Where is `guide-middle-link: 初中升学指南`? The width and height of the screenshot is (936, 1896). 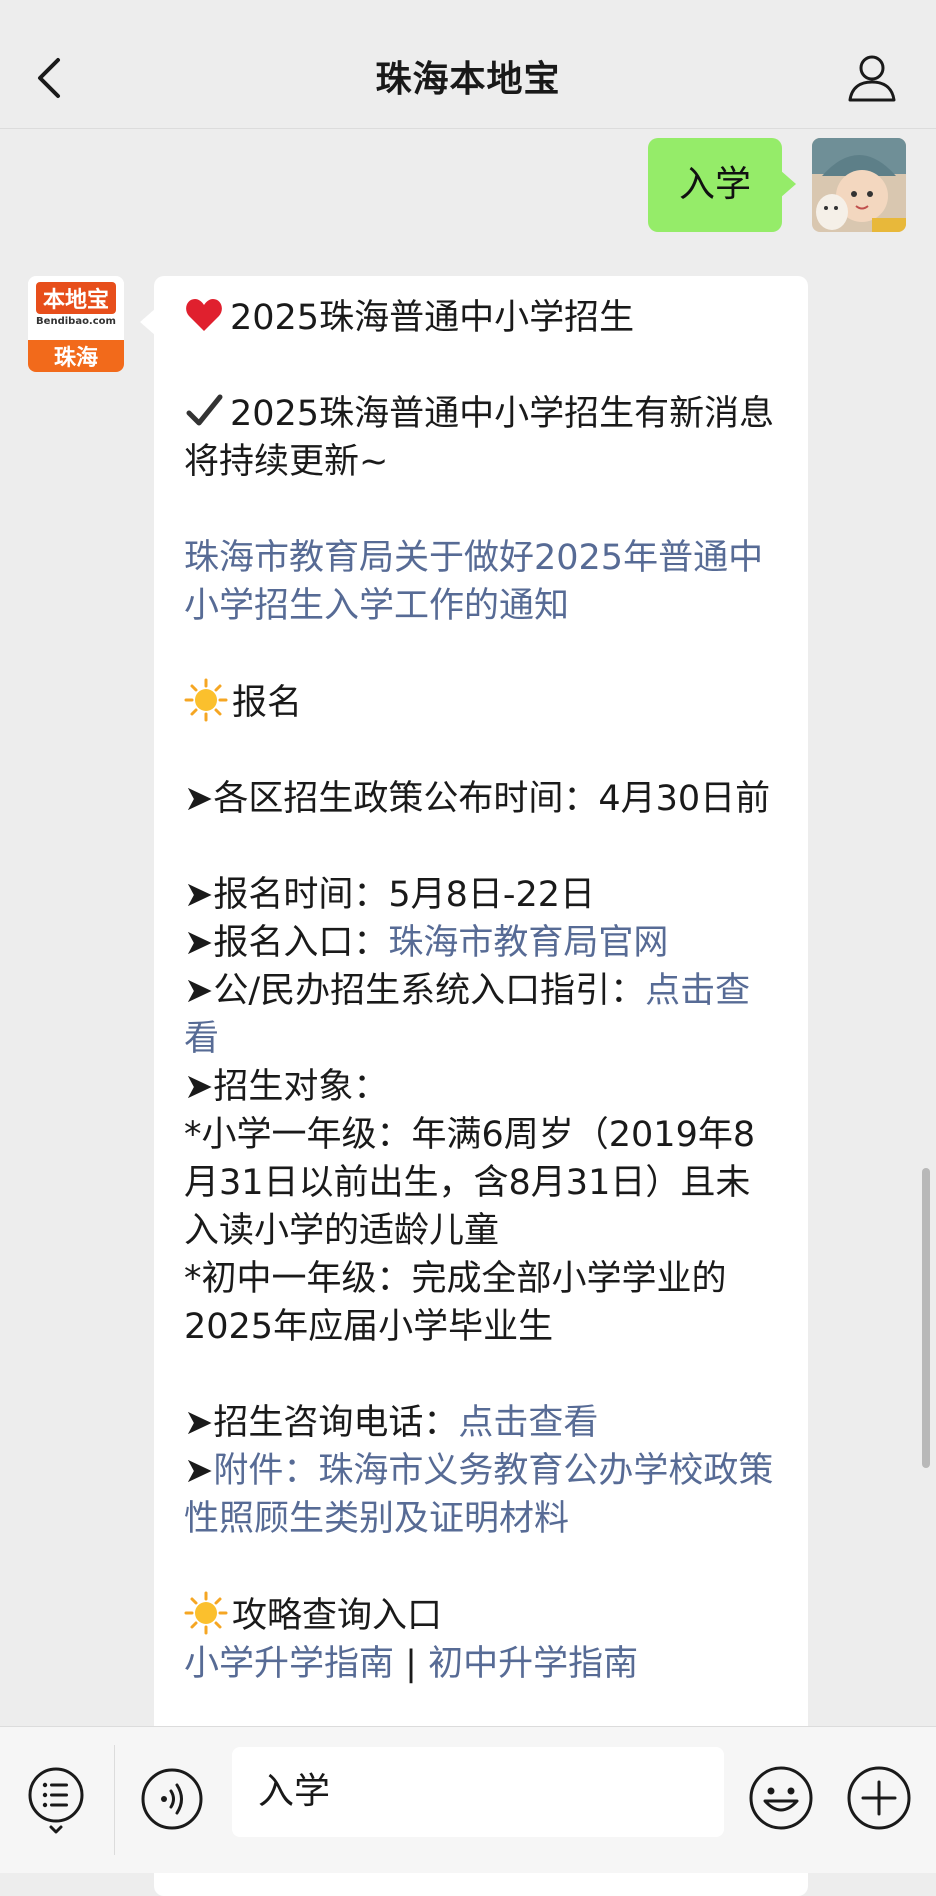
guide-middle-link: 初中升学指南 is located at coordinates (533, 1664).